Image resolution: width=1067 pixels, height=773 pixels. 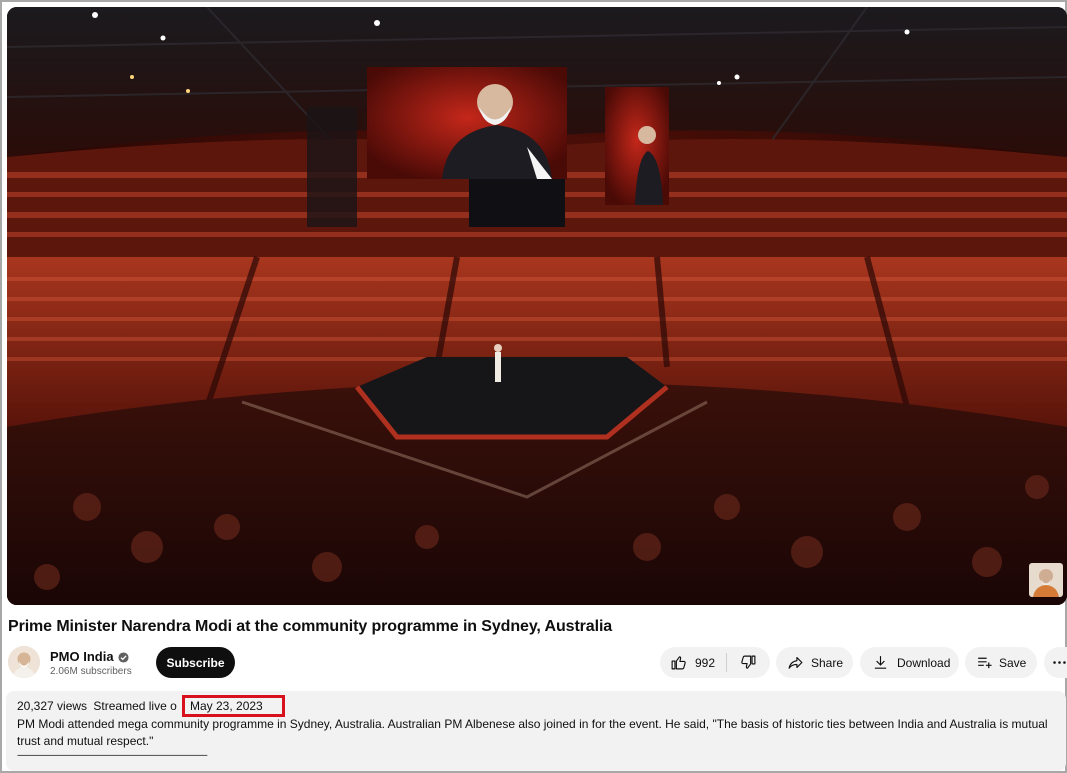 I want to click on download-button: Download, so click(x=909, y=662).